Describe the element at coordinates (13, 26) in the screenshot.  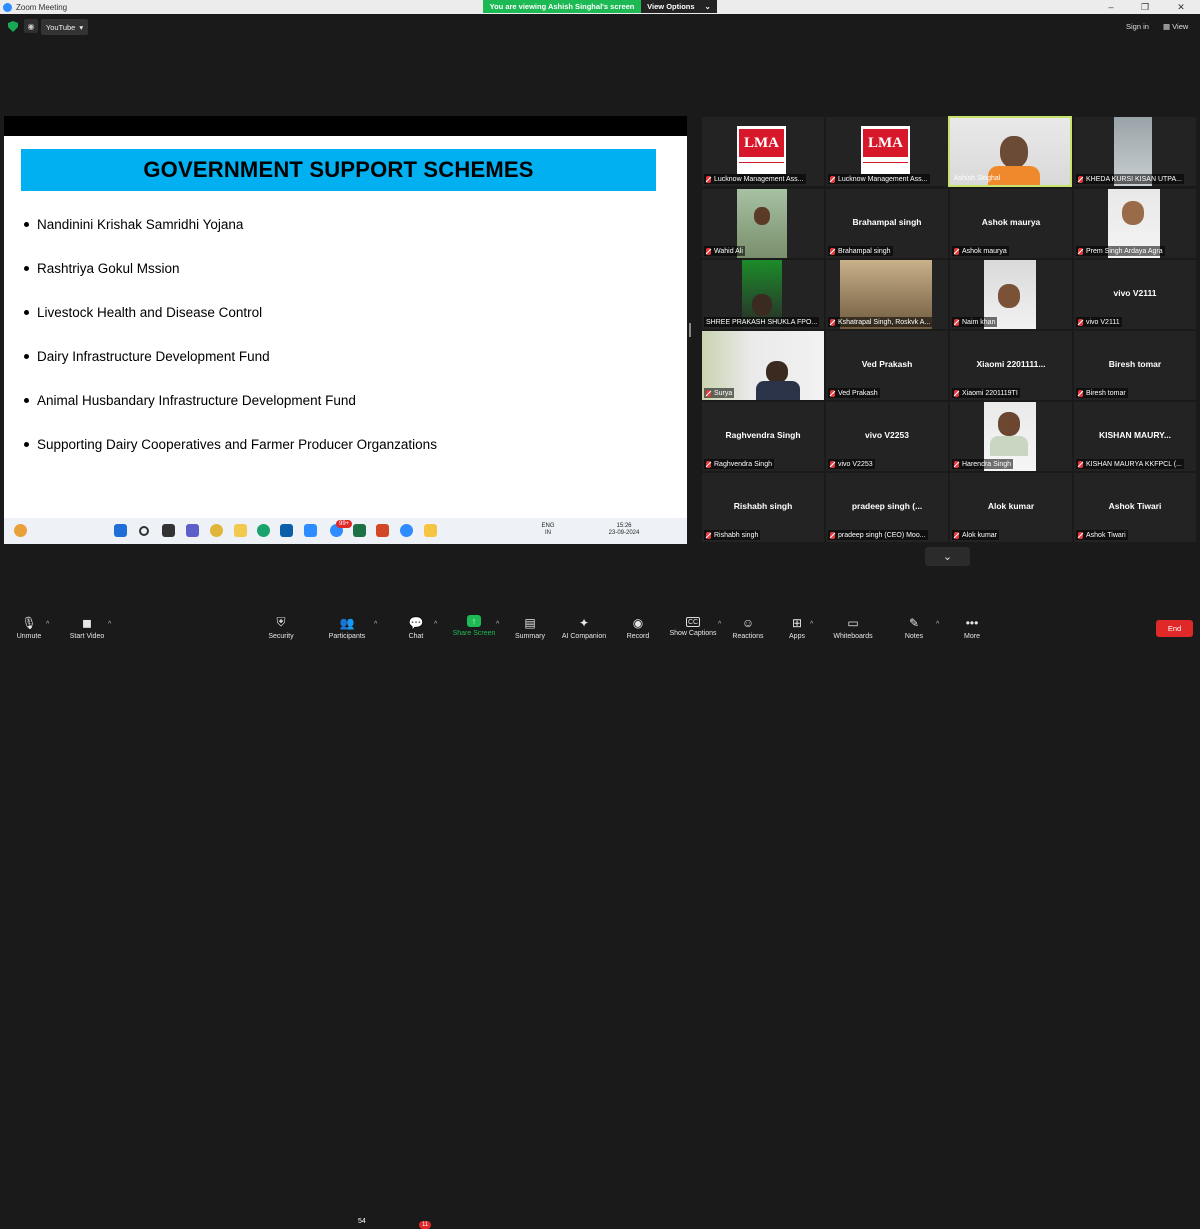
I see `encryption-shield-icon` at that location.